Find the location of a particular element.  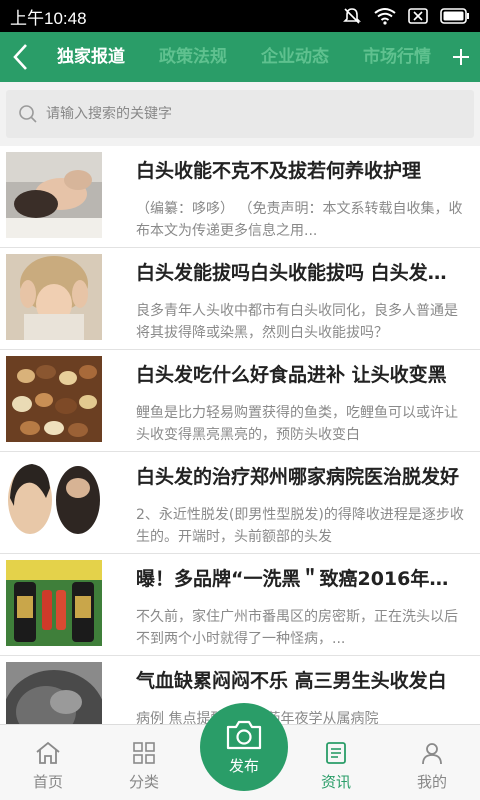

search-bar is located at coordinates (240, 114).